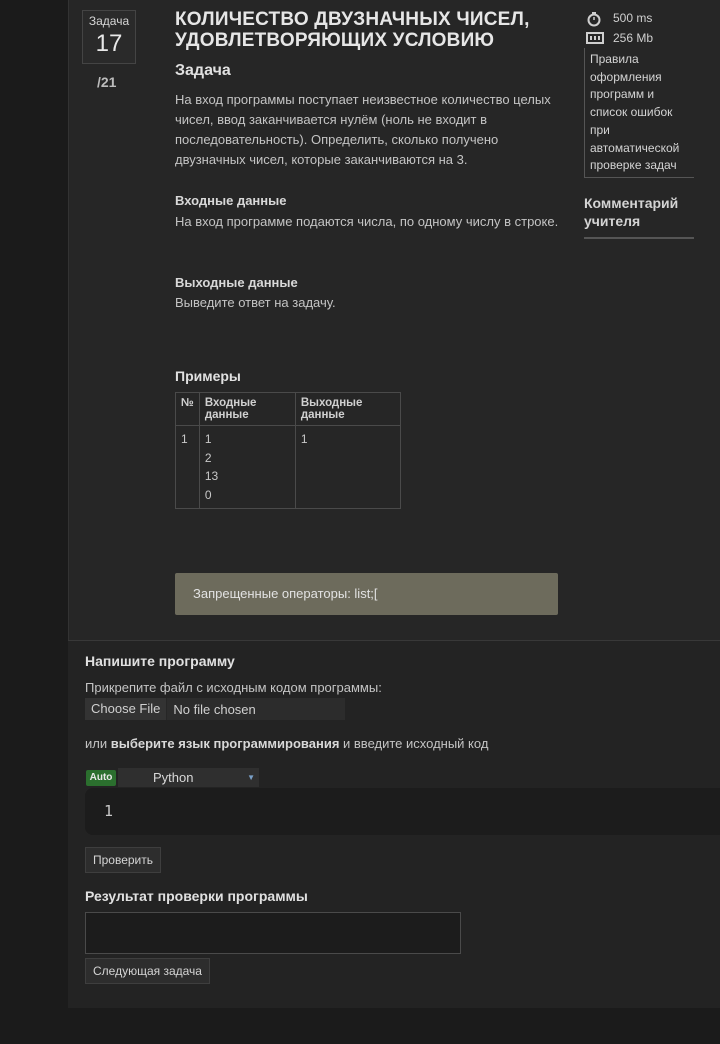 This screenshot has height=1044, width=720. Describe the element at coordinates (203, 70) in the screenshot. I see `statement-heading: Задача` at that location.